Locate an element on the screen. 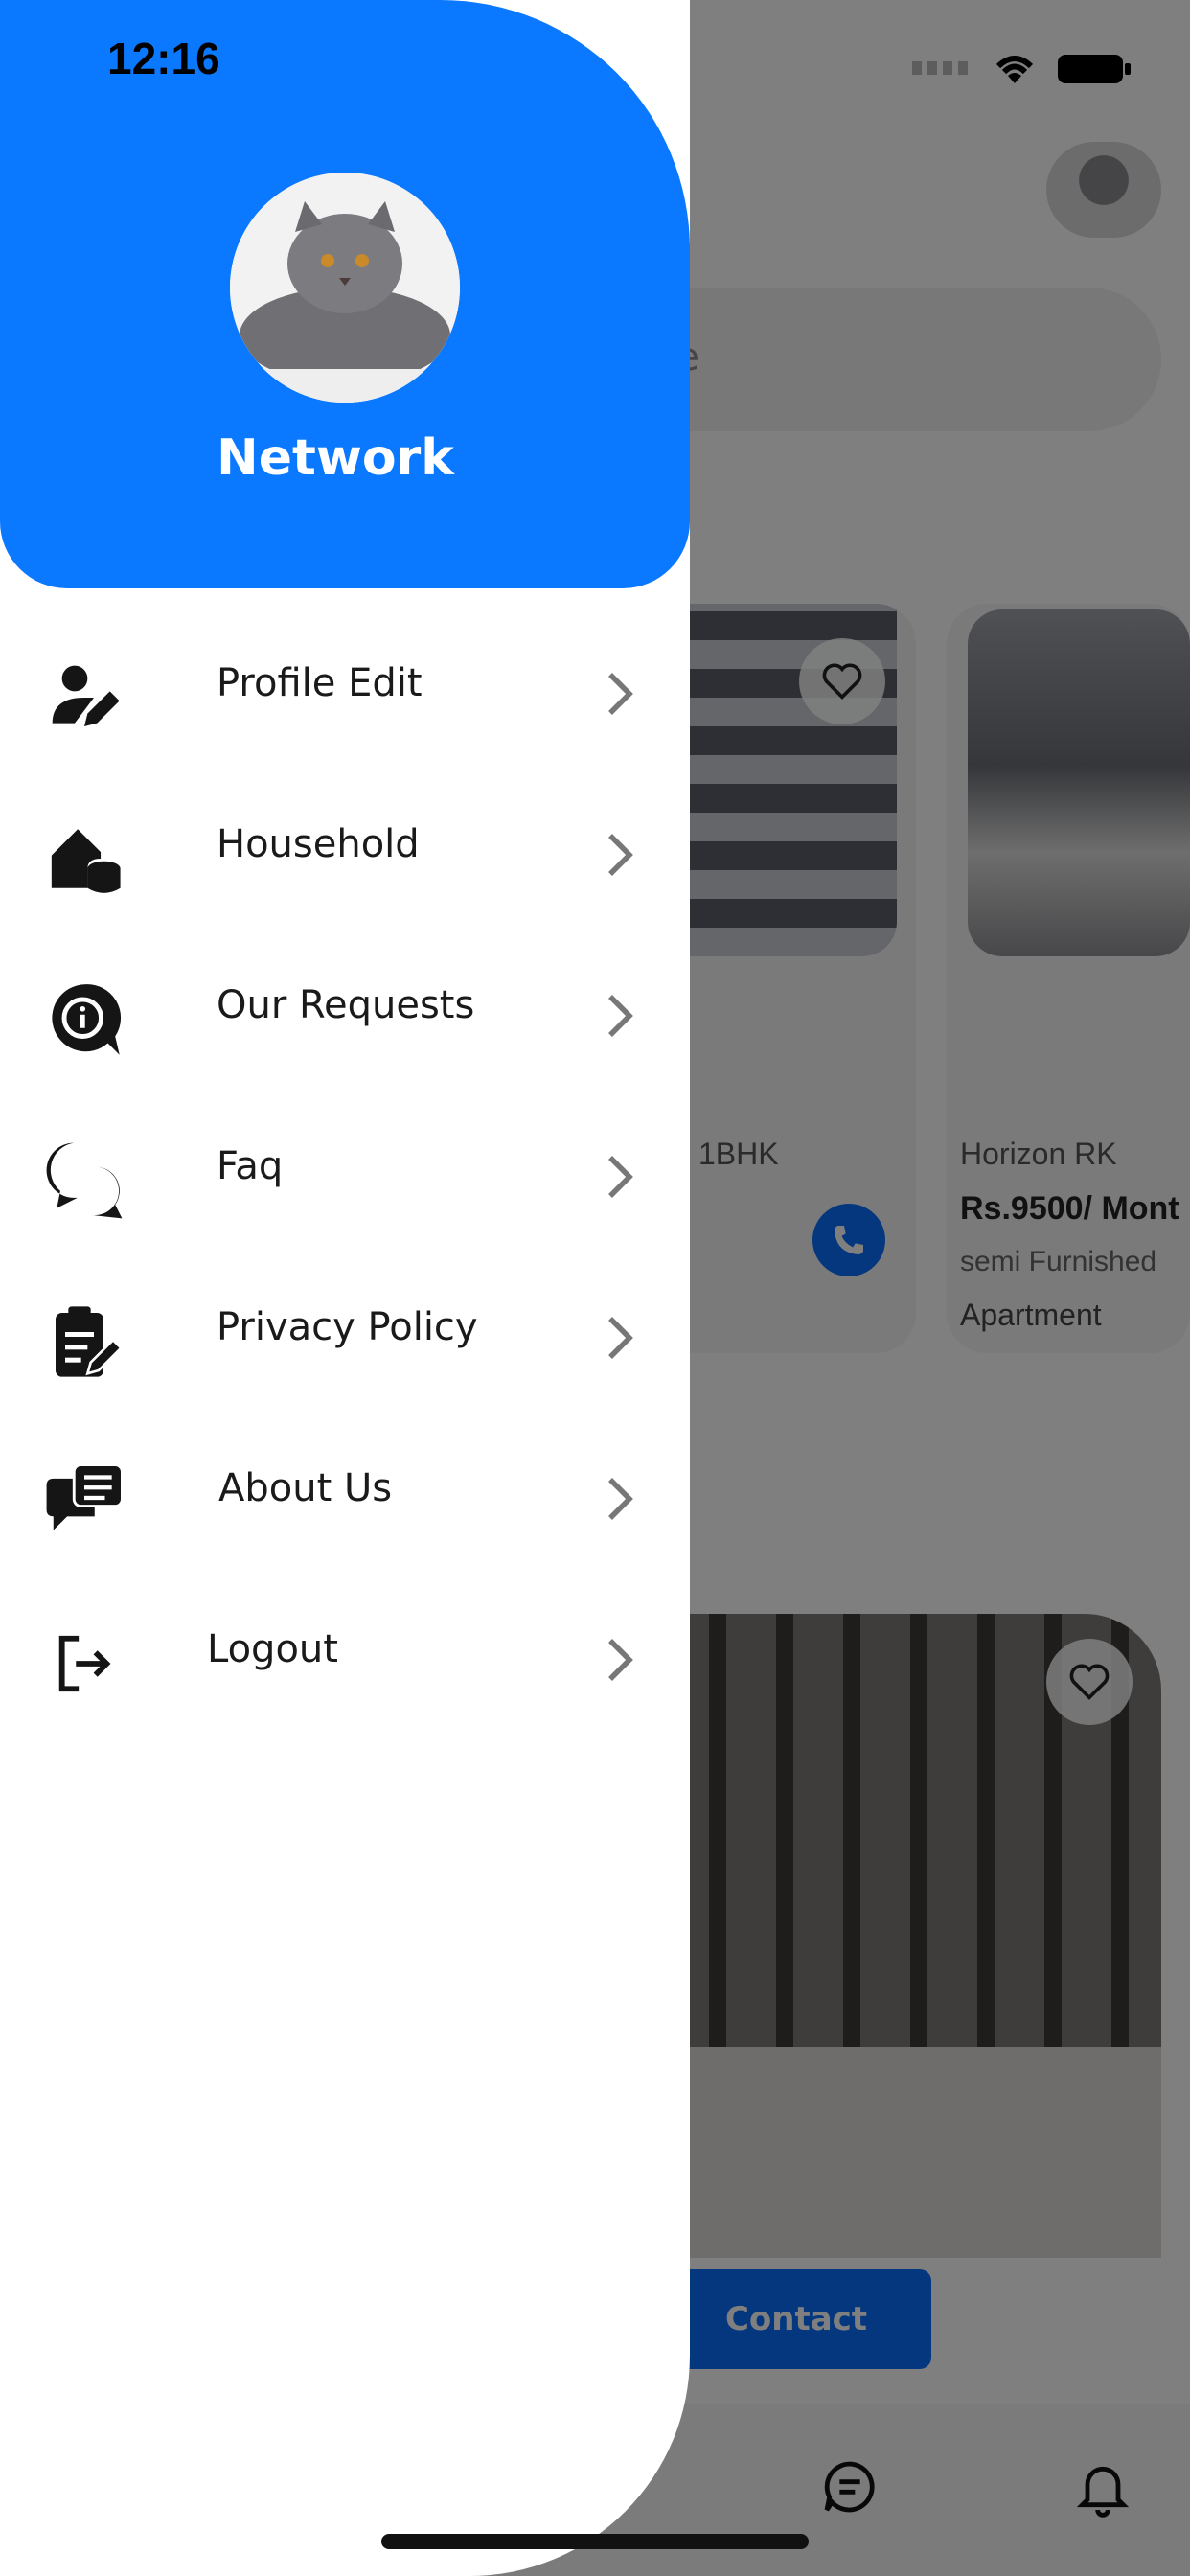  user-edit-icon is located at coordinates (84, 698).